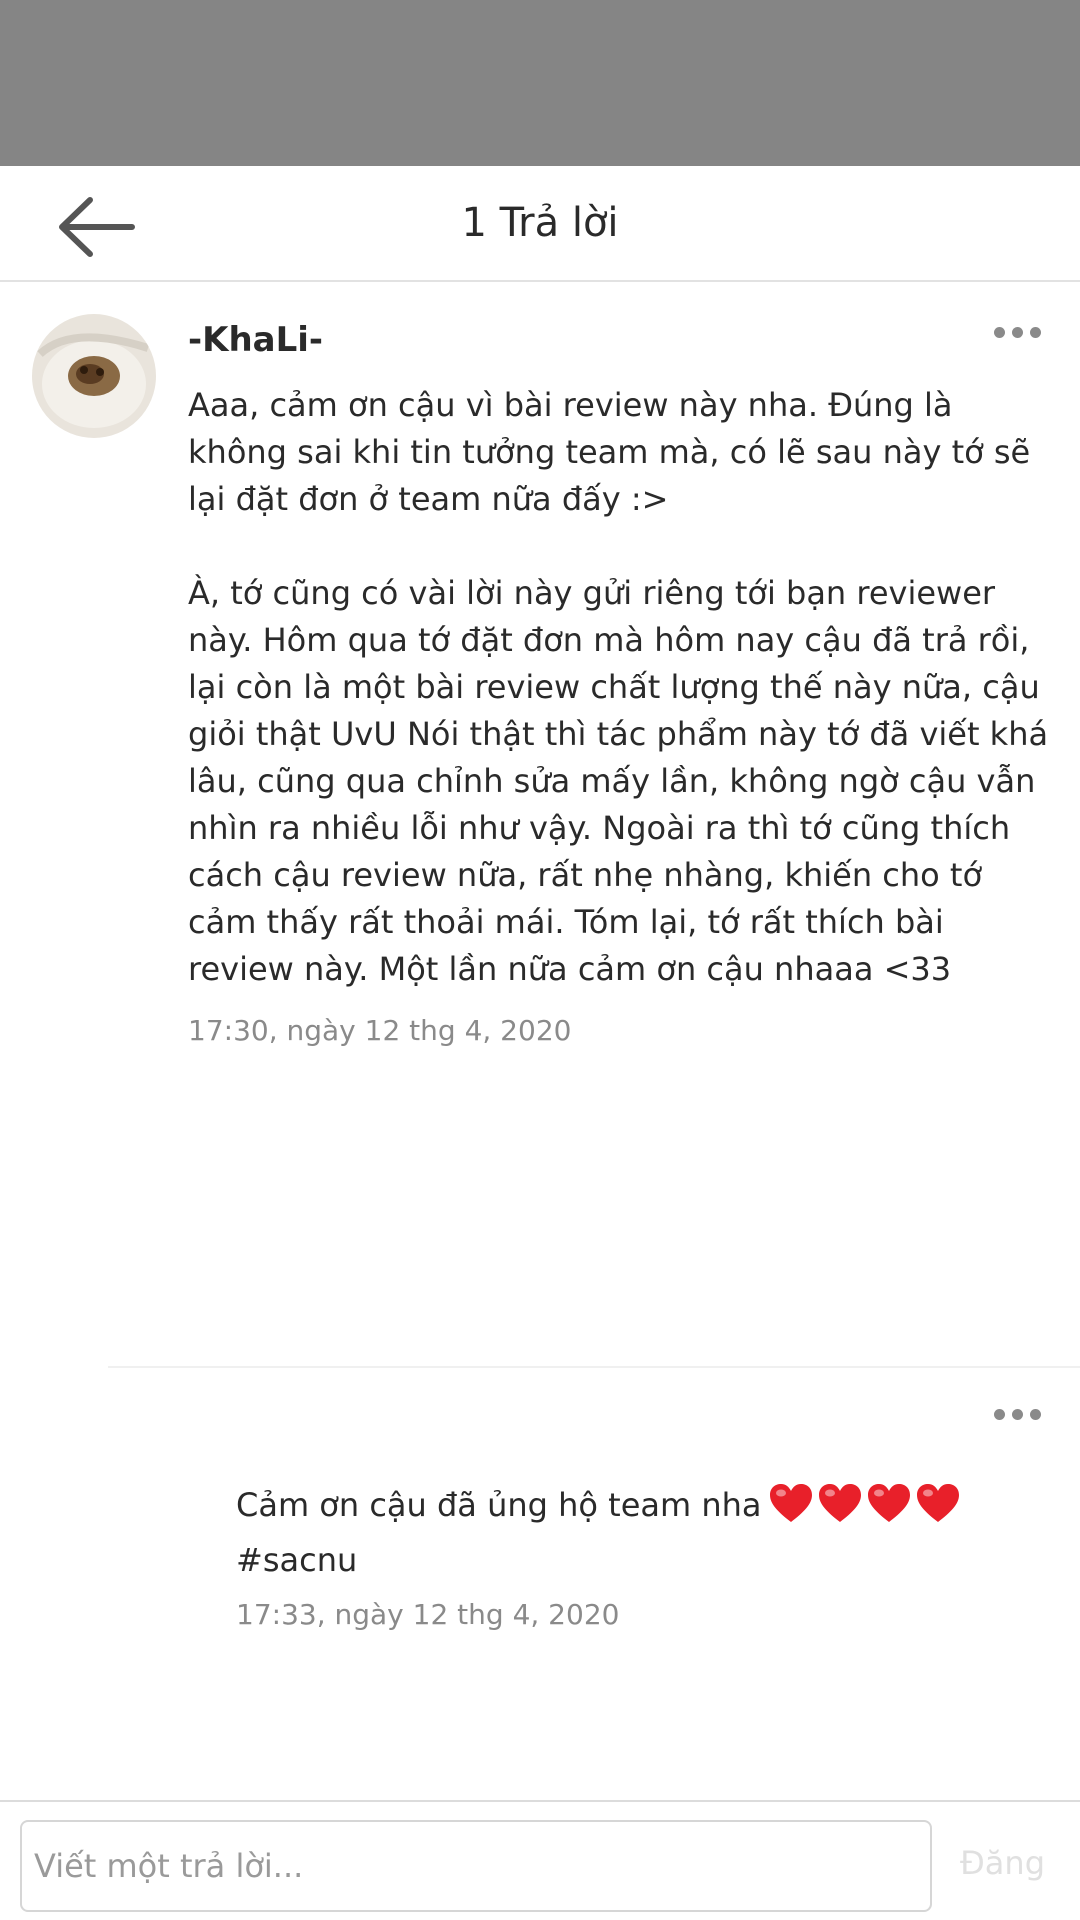 This screenshot has height=1920, width=1080. Describe the element at coordinates (594, 1367) in the screenshot. I see `divider` at that location.